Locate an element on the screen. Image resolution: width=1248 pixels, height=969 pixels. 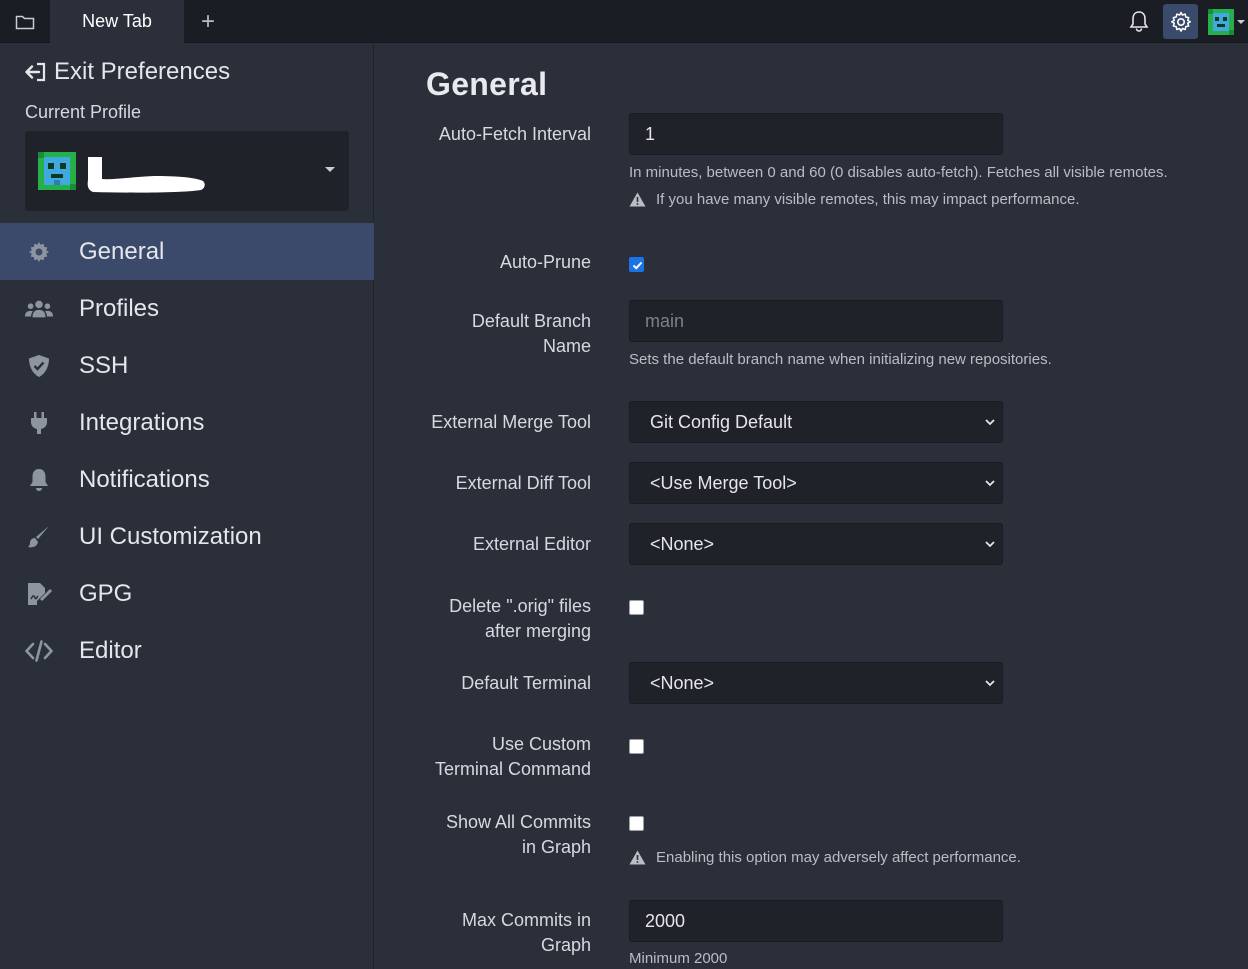
sidebar-item-label: SSH is located at coordinates (104, 365).